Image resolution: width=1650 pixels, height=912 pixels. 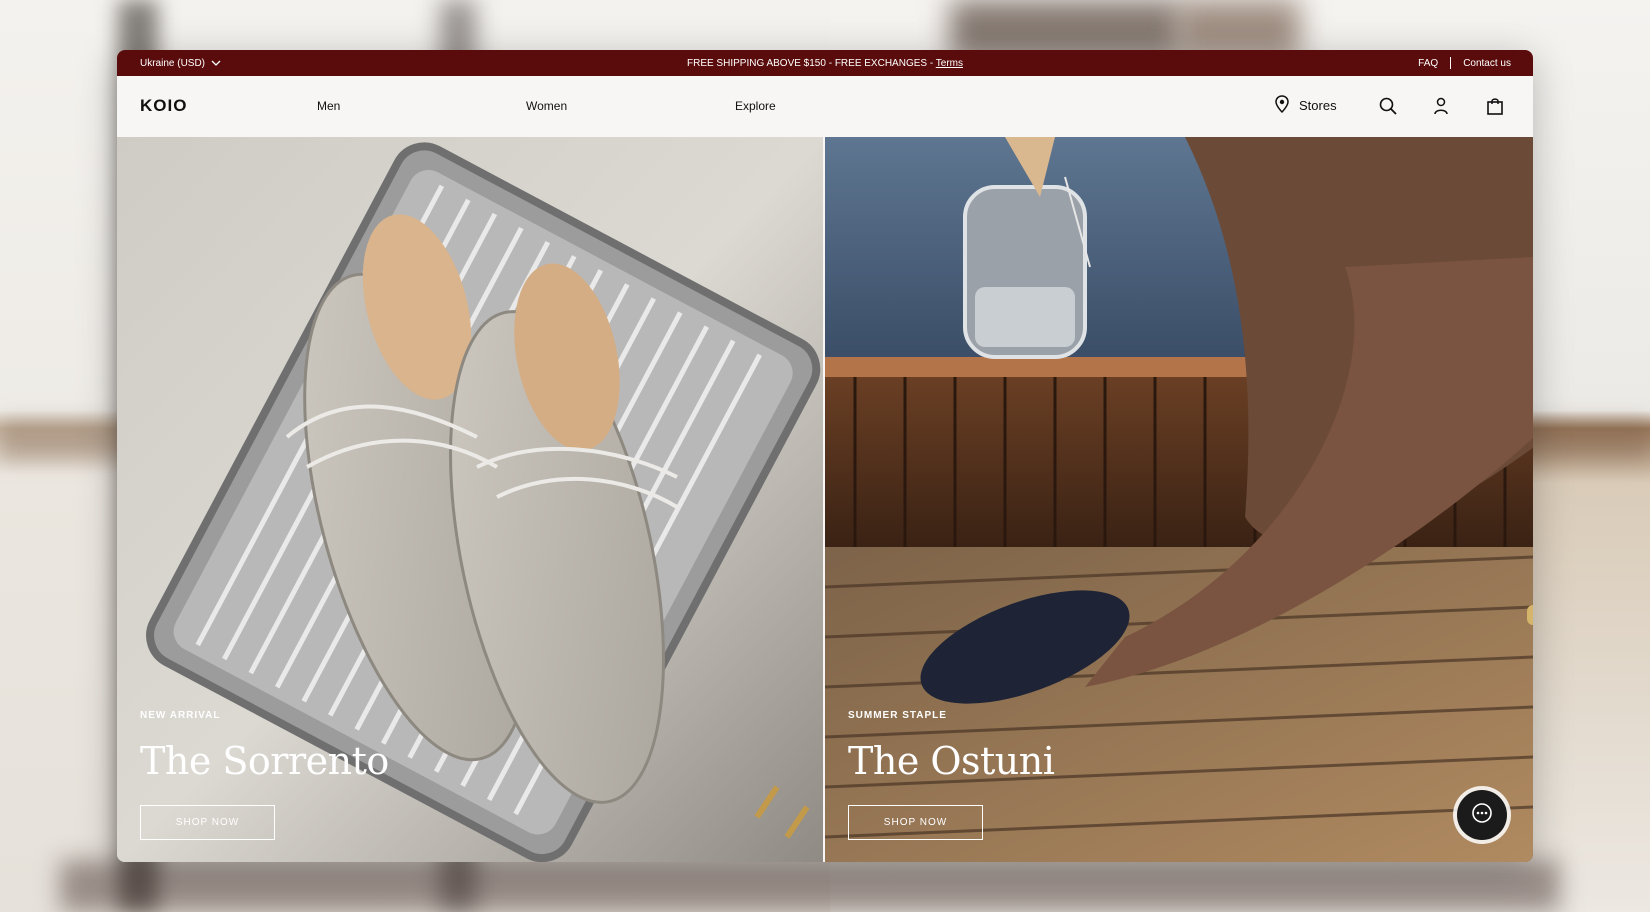 What do you see at coordinates (546, 106) in the screenshot?
I see `nav-women: Women` at bounding box center [546, 106].